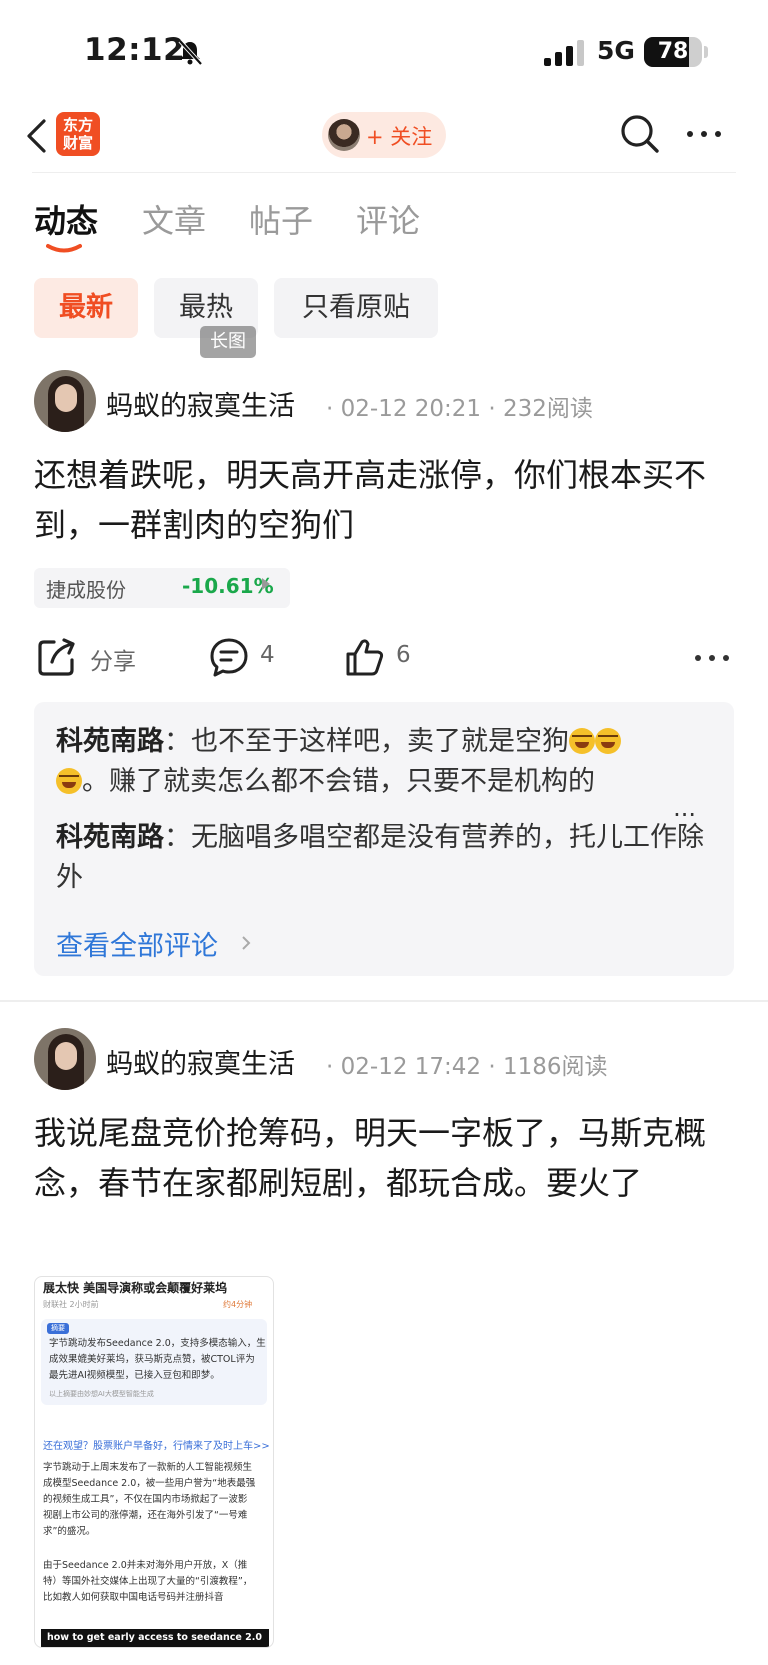  I want to click on image-summary-note: 以上摘要由妙想AI大模型智能生成, so click(101, 1394).